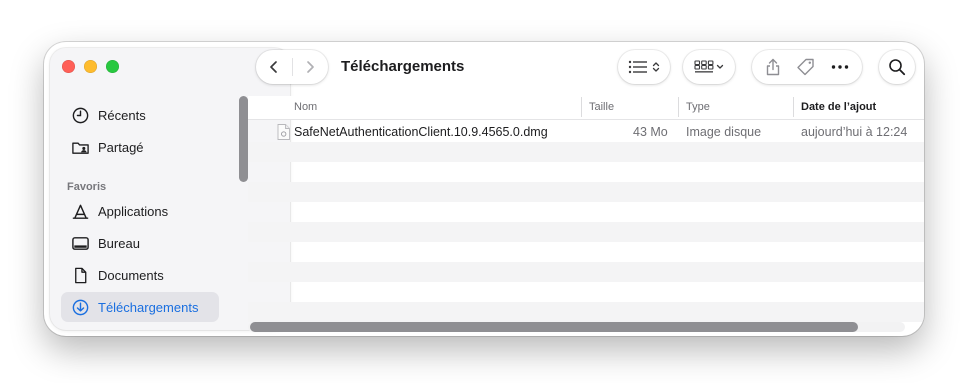  I want to click on chevron-left-icon, so click(273, 67).